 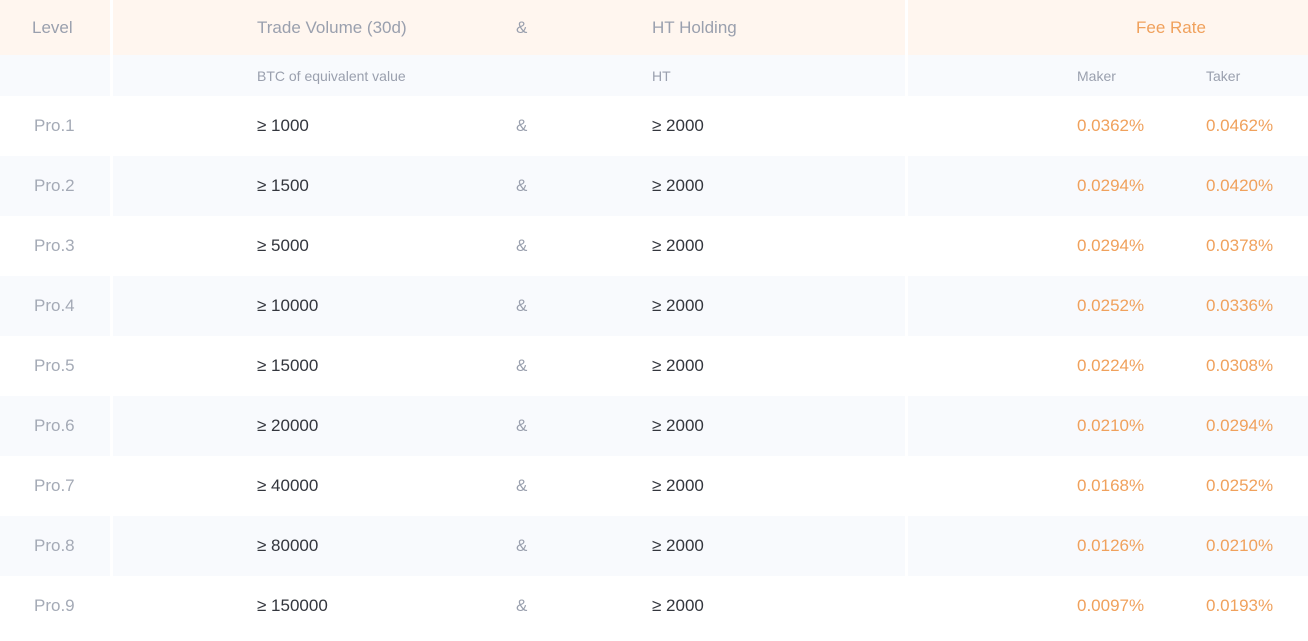 I want to click on table-row: Pro.3 ≥ 5000 & ≥ 2000 0.0294% 0.0378%, so click(x=654, y=246).